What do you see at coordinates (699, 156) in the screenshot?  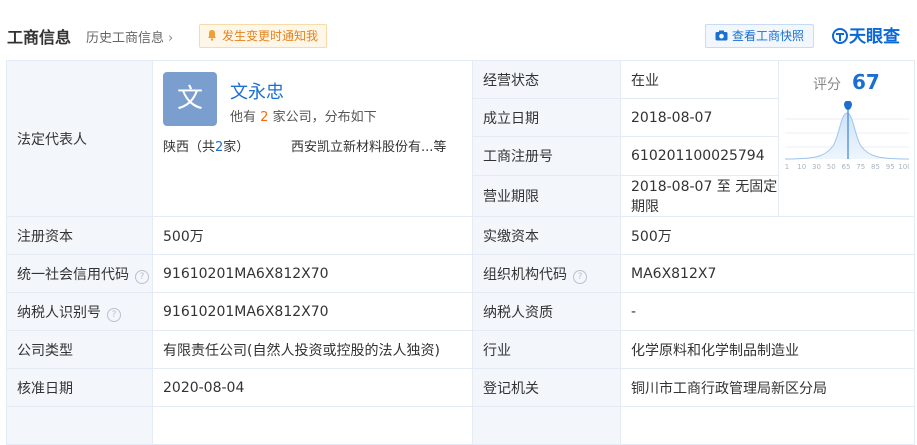 I see `reg-no-value: 610201100025794` at bounding box center [699, 156].